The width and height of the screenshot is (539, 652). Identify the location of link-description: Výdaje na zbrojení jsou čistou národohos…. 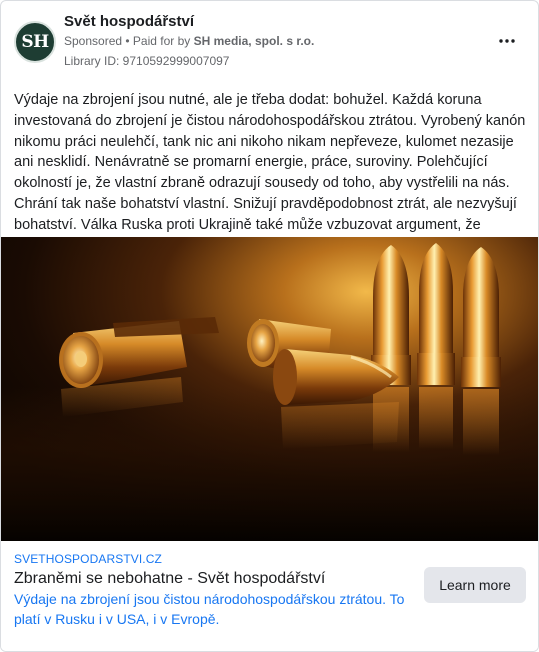
(211, 609).